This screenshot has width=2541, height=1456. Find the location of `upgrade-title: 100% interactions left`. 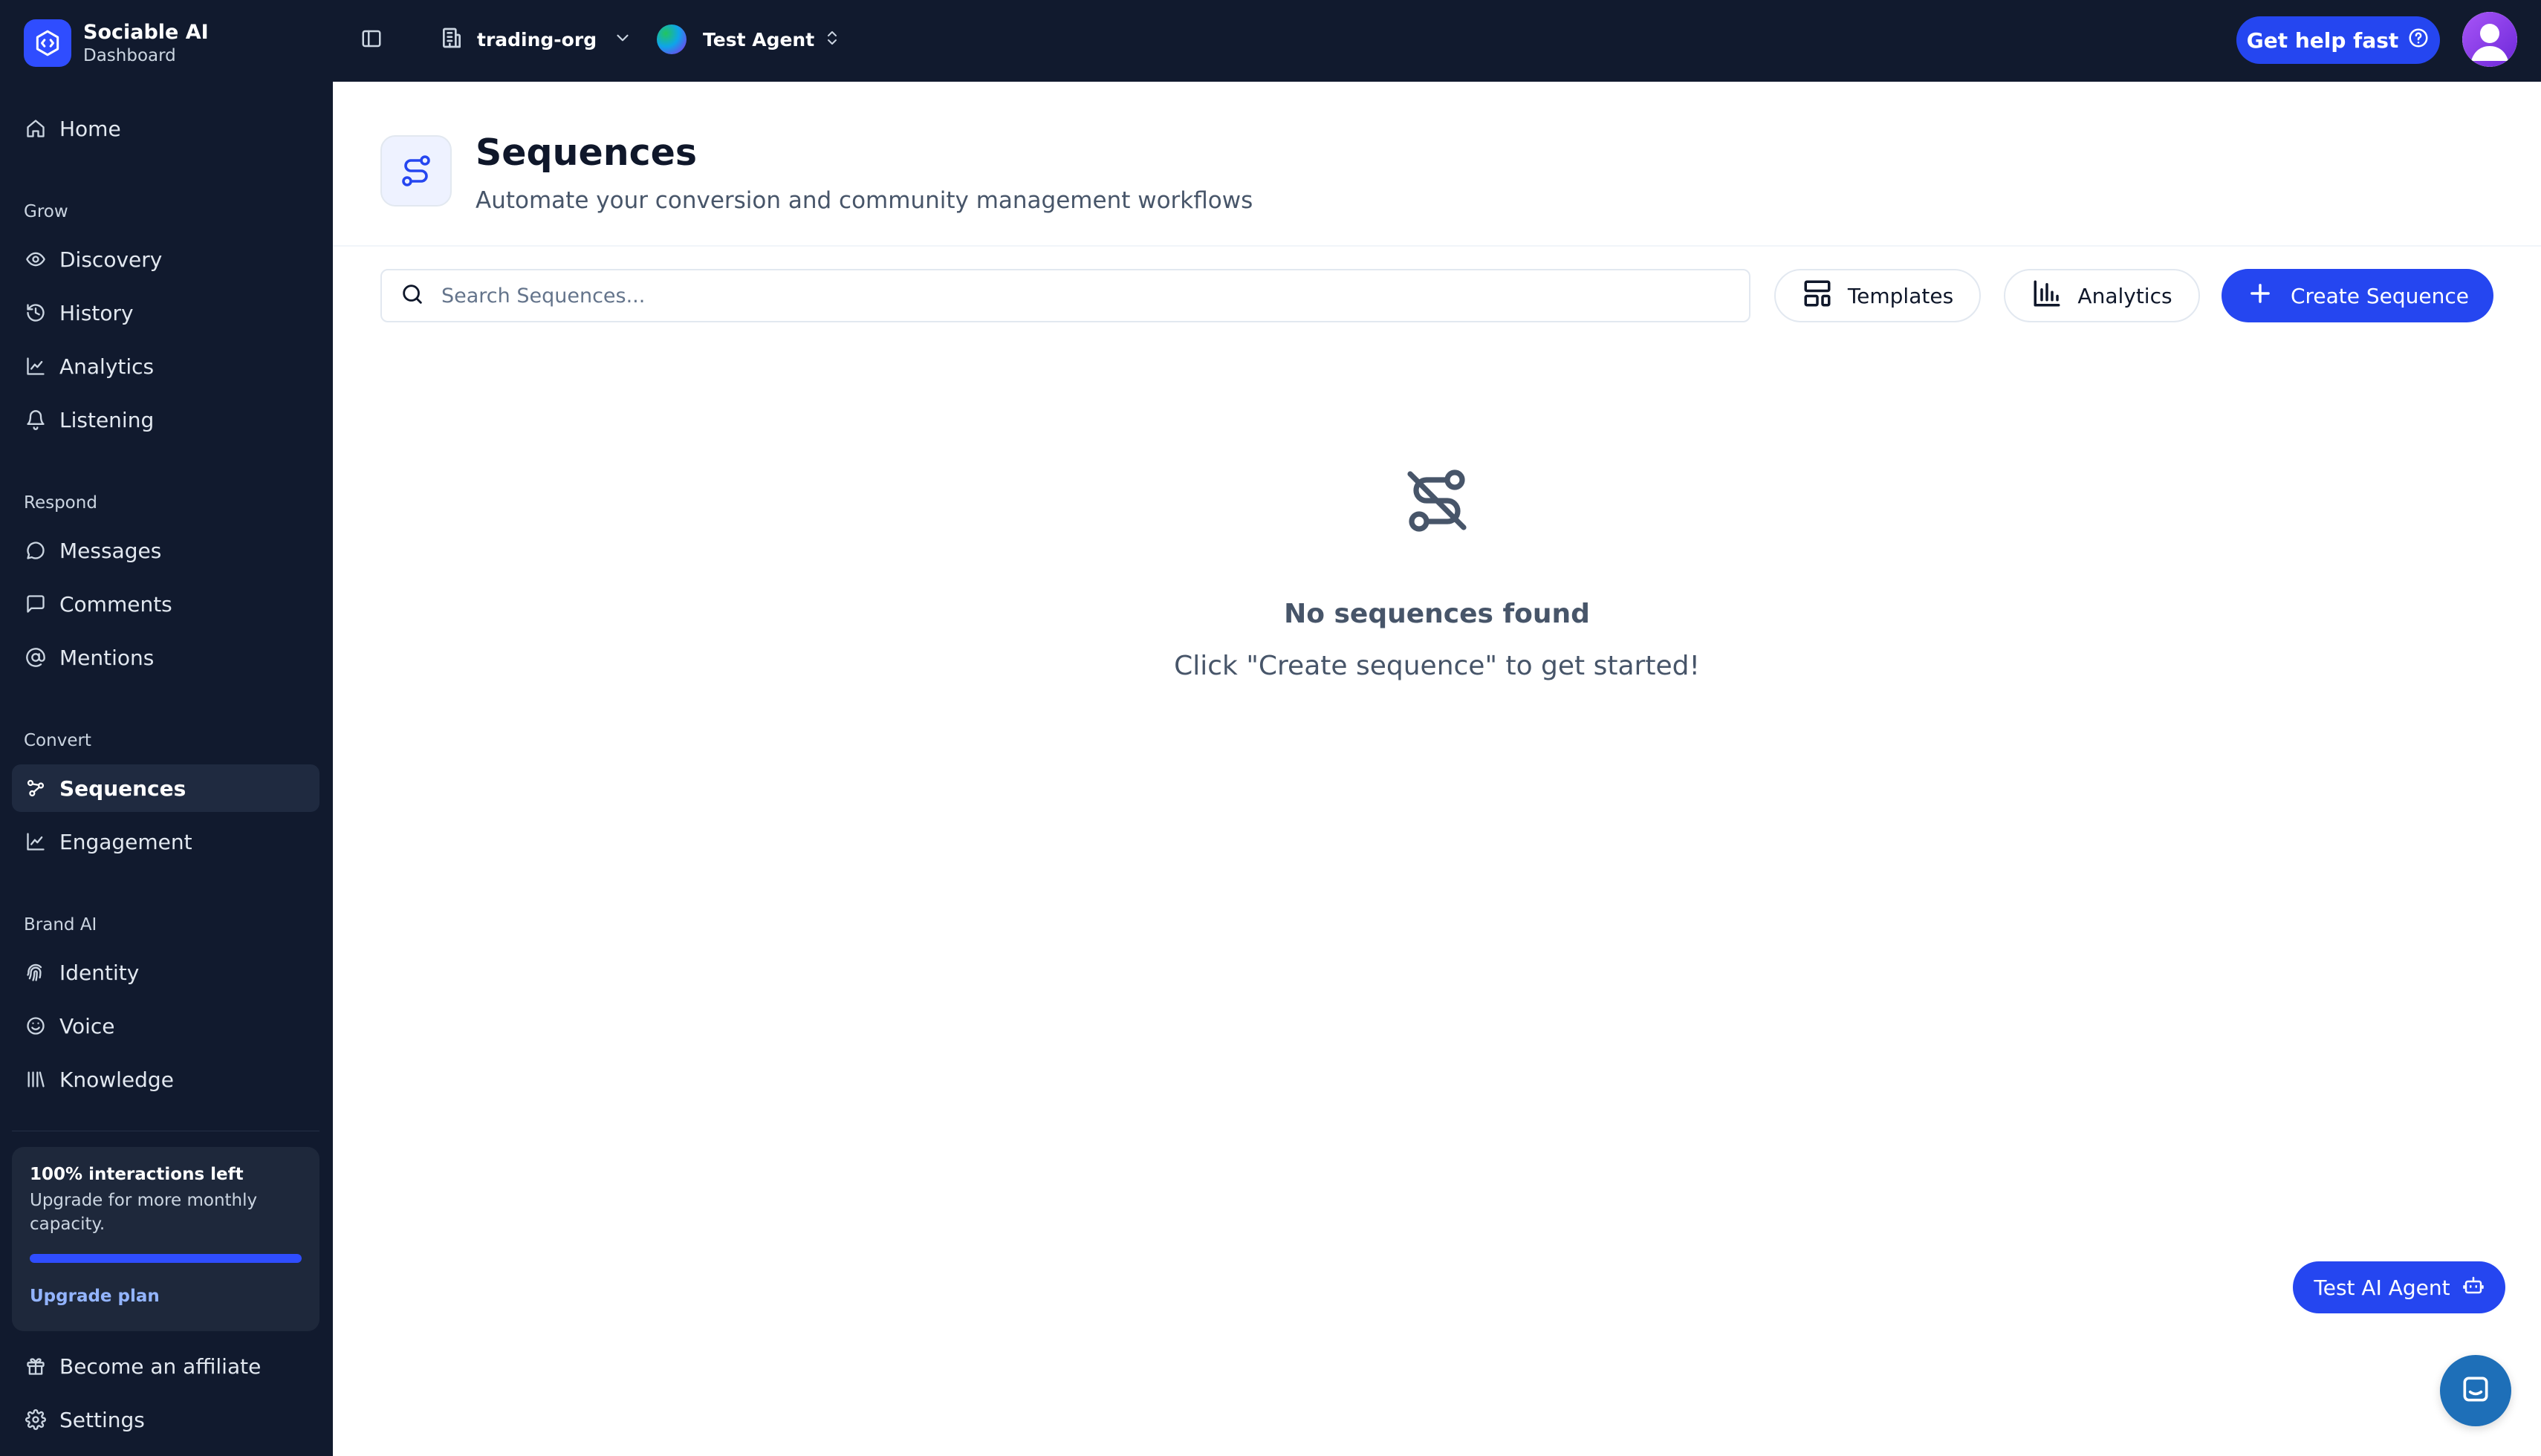

upgrade-title: 100% interactions left is located at coordinates (137, 1174).